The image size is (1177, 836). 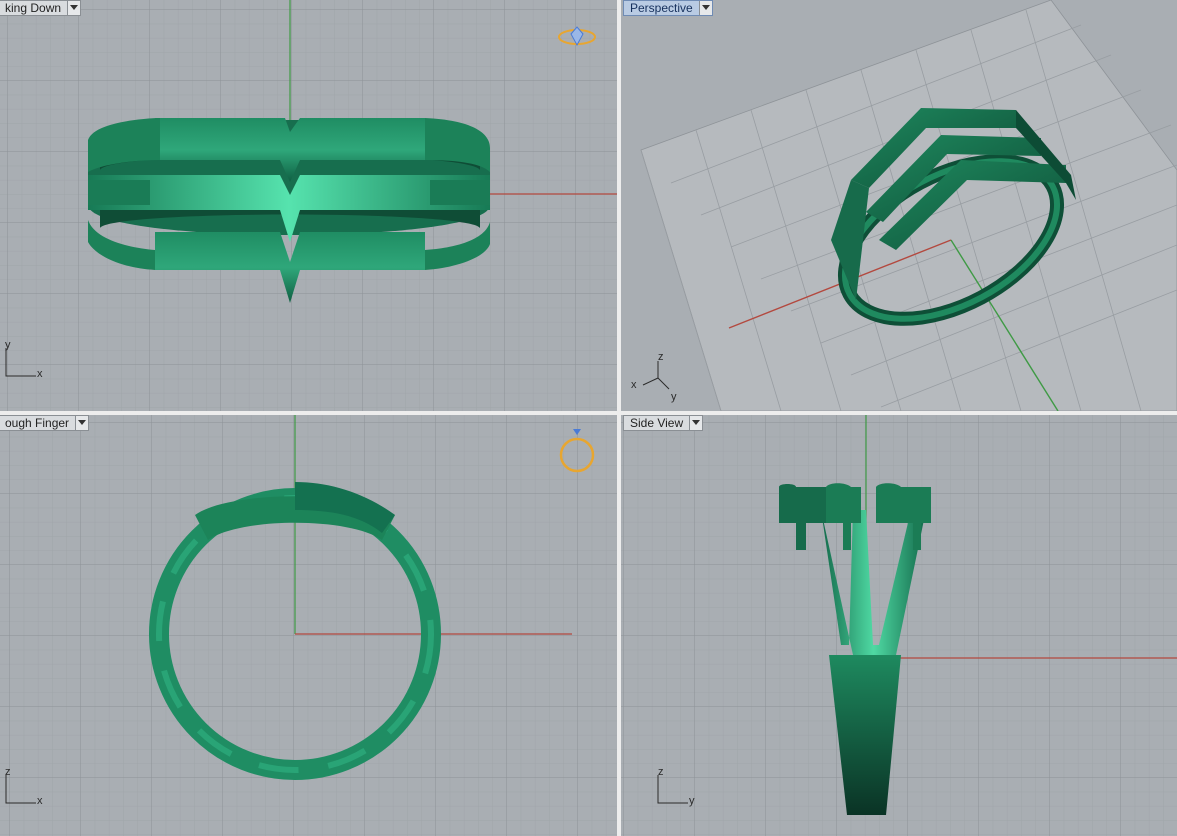 What do you see at coordinates (661, 8) in the screenshot?
I see `viewport-title: Perspective` at bounding box center [661, 8].